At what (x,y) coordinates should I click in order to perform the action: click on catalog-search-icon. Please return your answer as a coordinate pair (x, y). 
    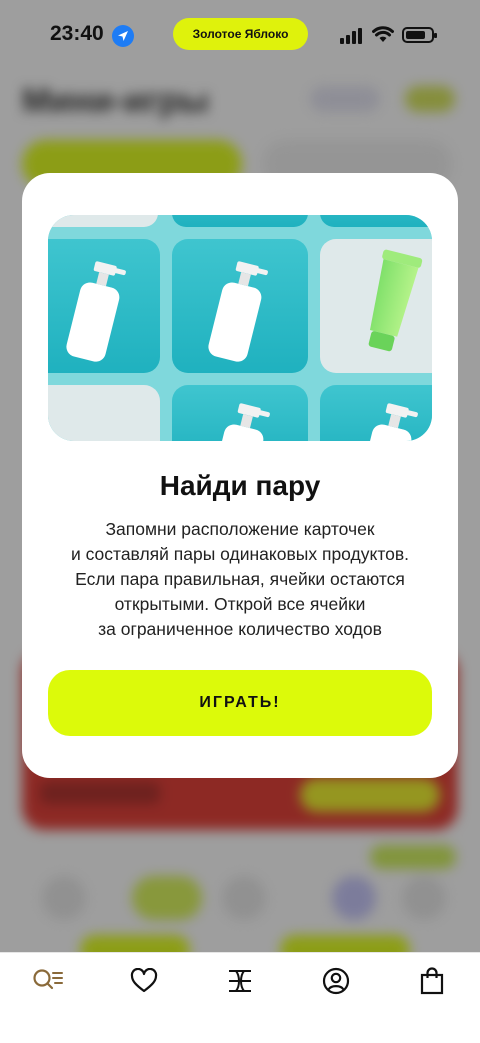
    Looking at the image, I should click on (48, 979).